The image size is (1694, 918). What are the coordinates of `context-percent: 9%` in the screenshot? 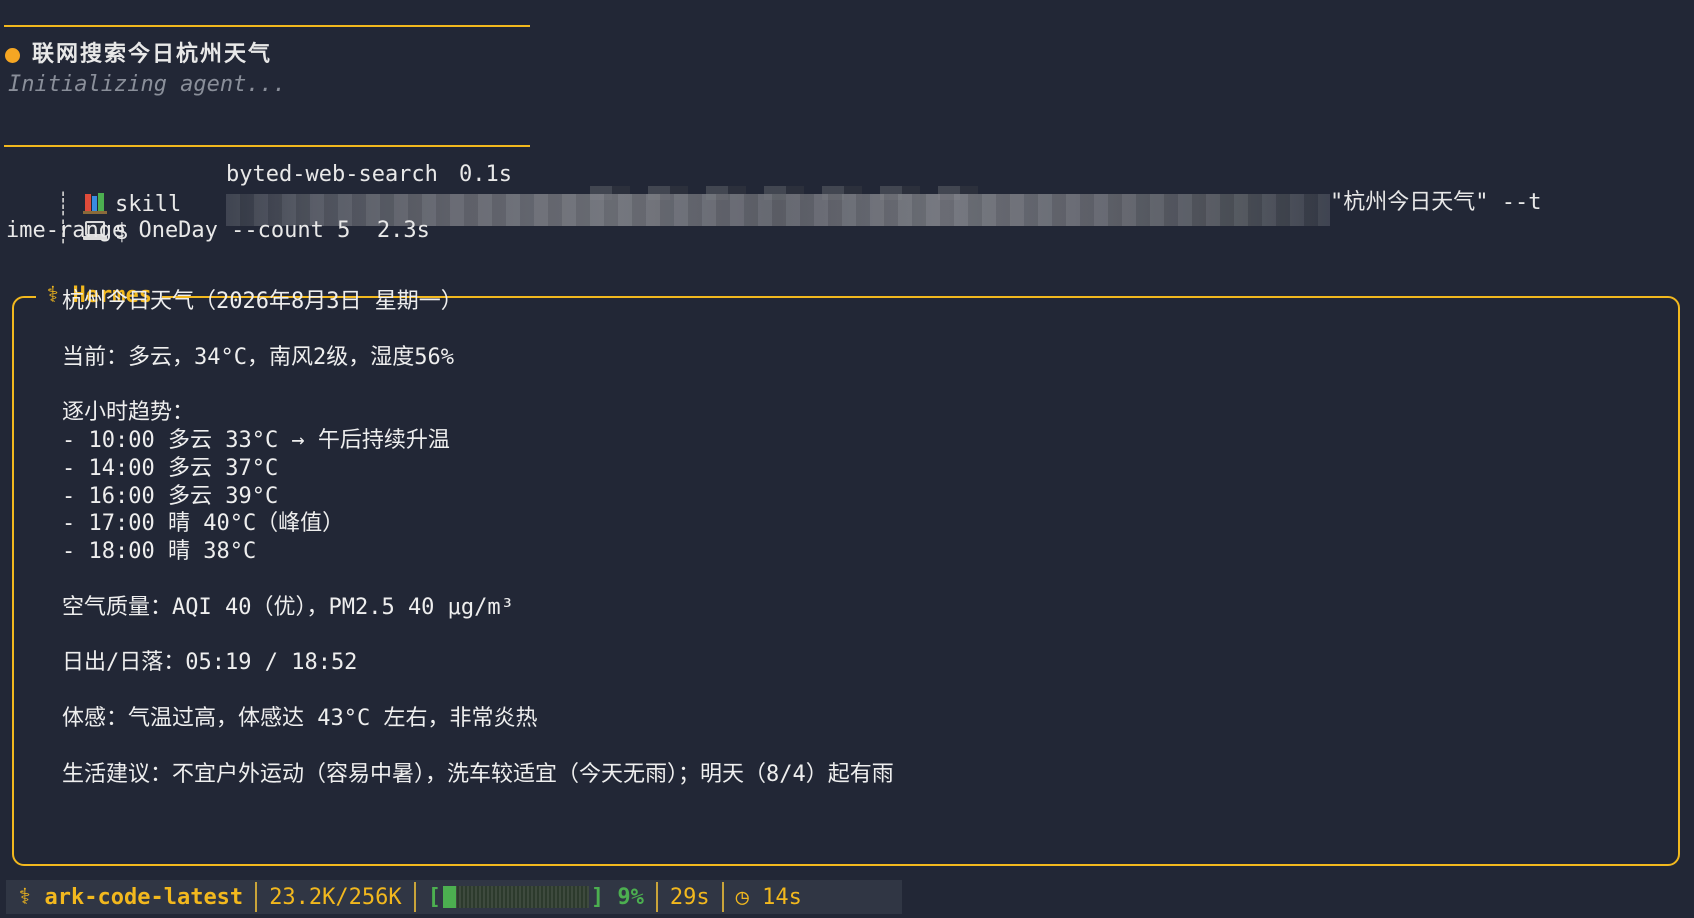 It's located at (630, 897).